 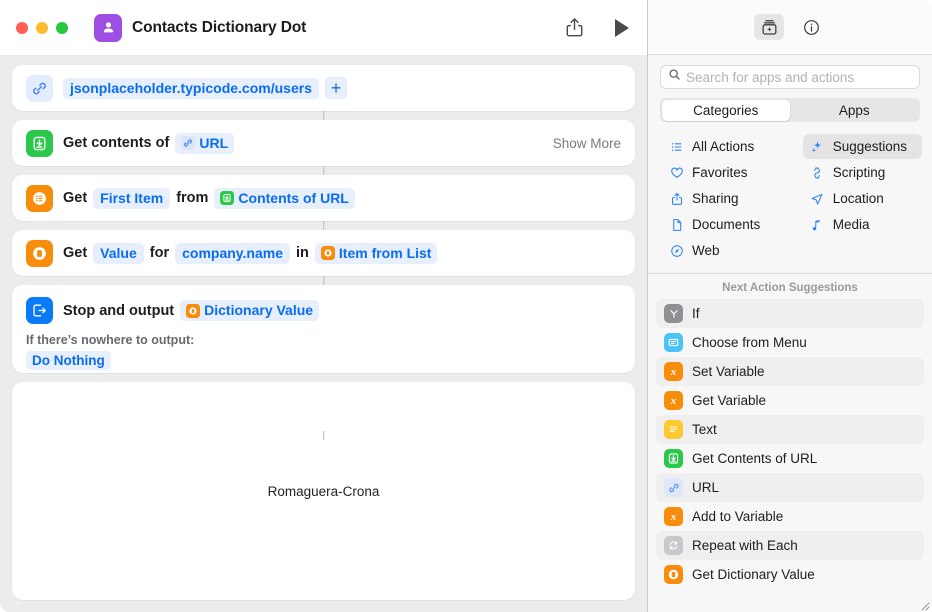 I want to click on nowhere-to-output-label: If there’s nowhere to output:, so click(x=110, y=340).